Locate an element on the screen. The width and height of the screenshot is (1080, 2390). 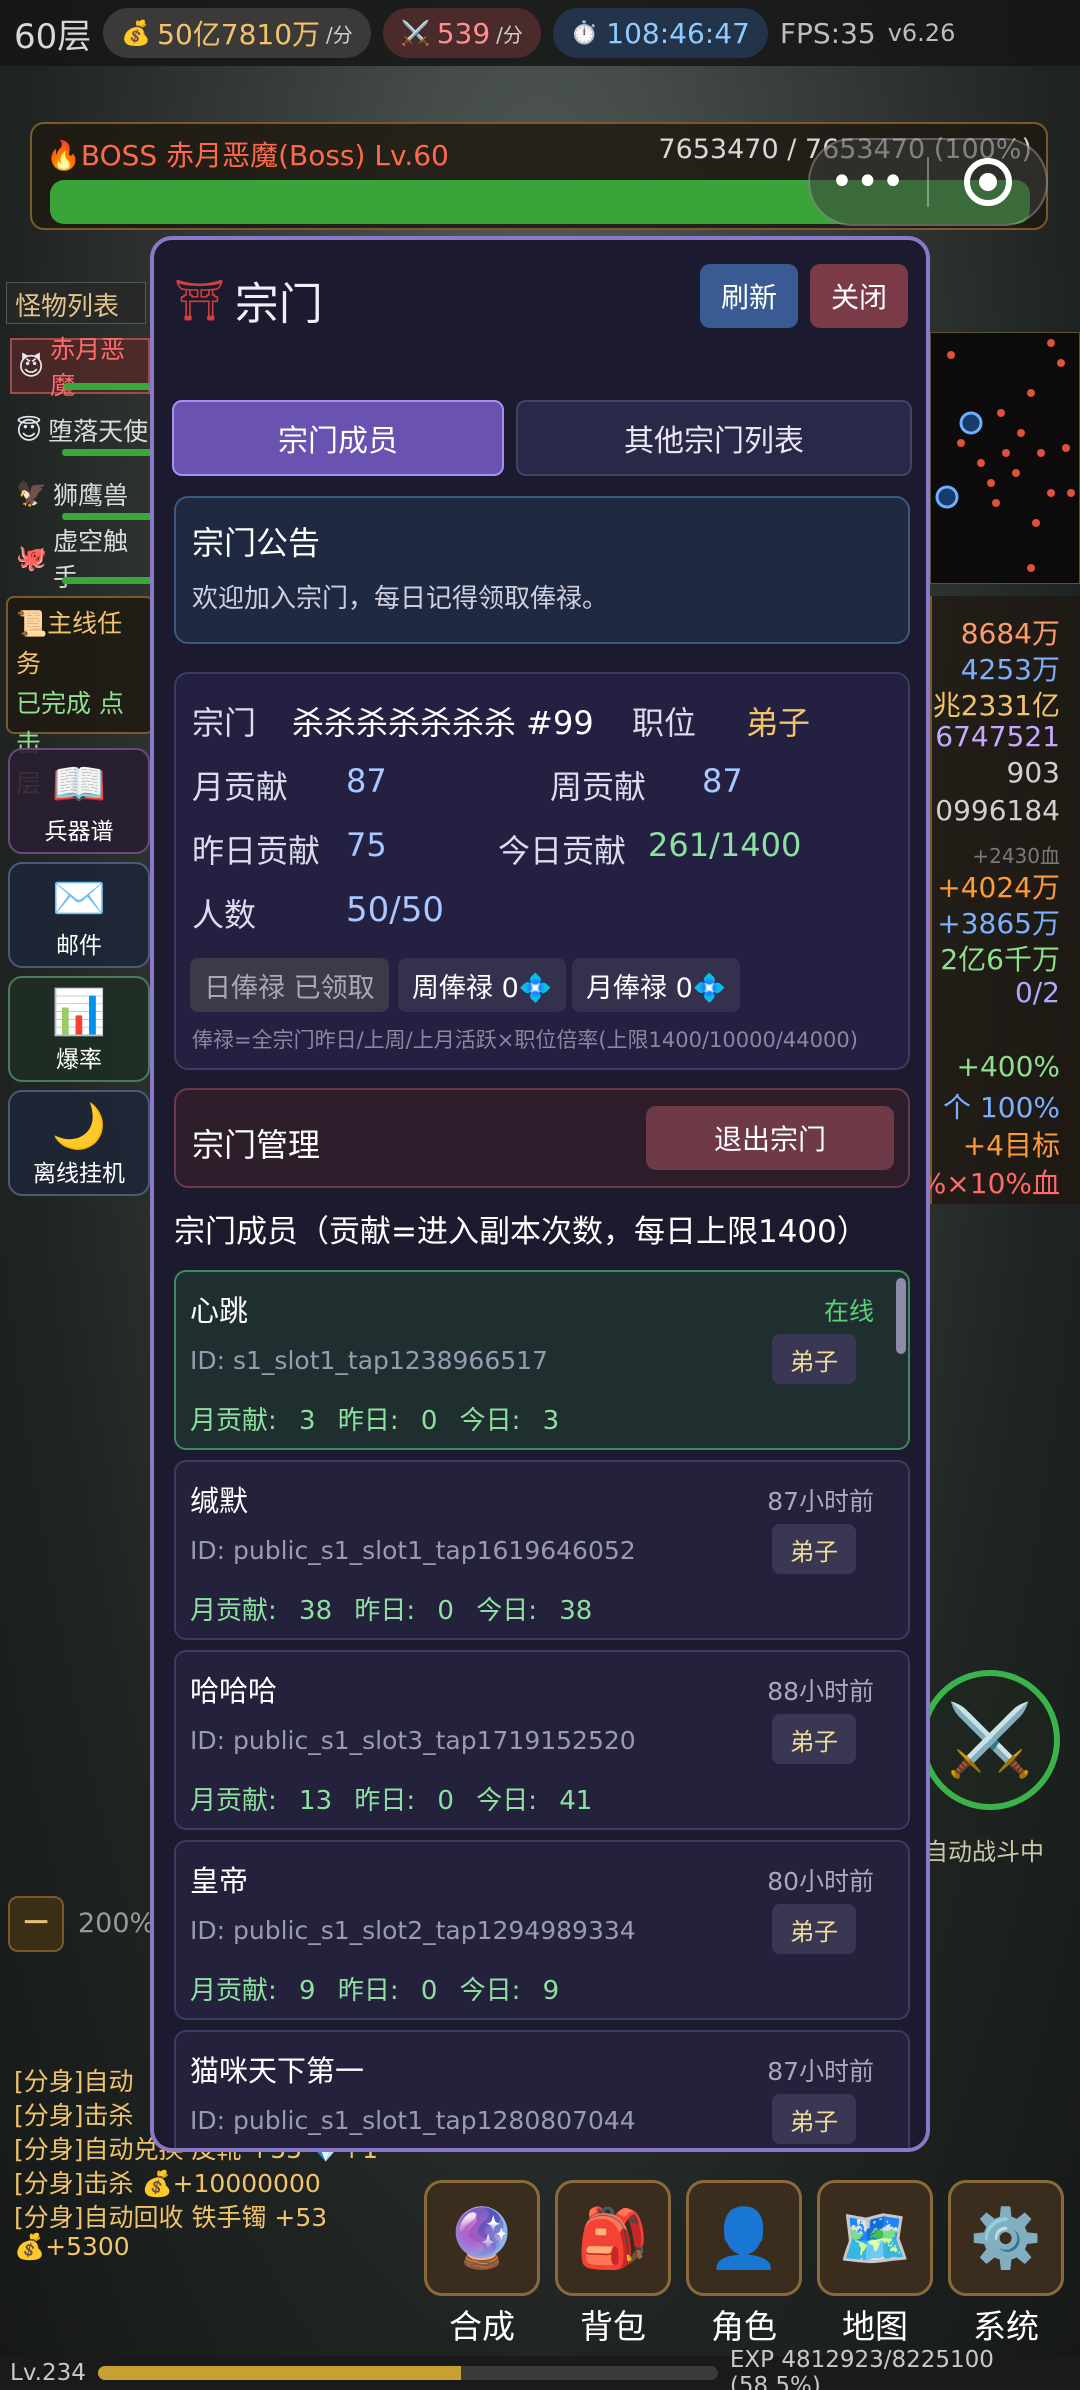
floor-label: 60层 is located at coordinates (53, 36).